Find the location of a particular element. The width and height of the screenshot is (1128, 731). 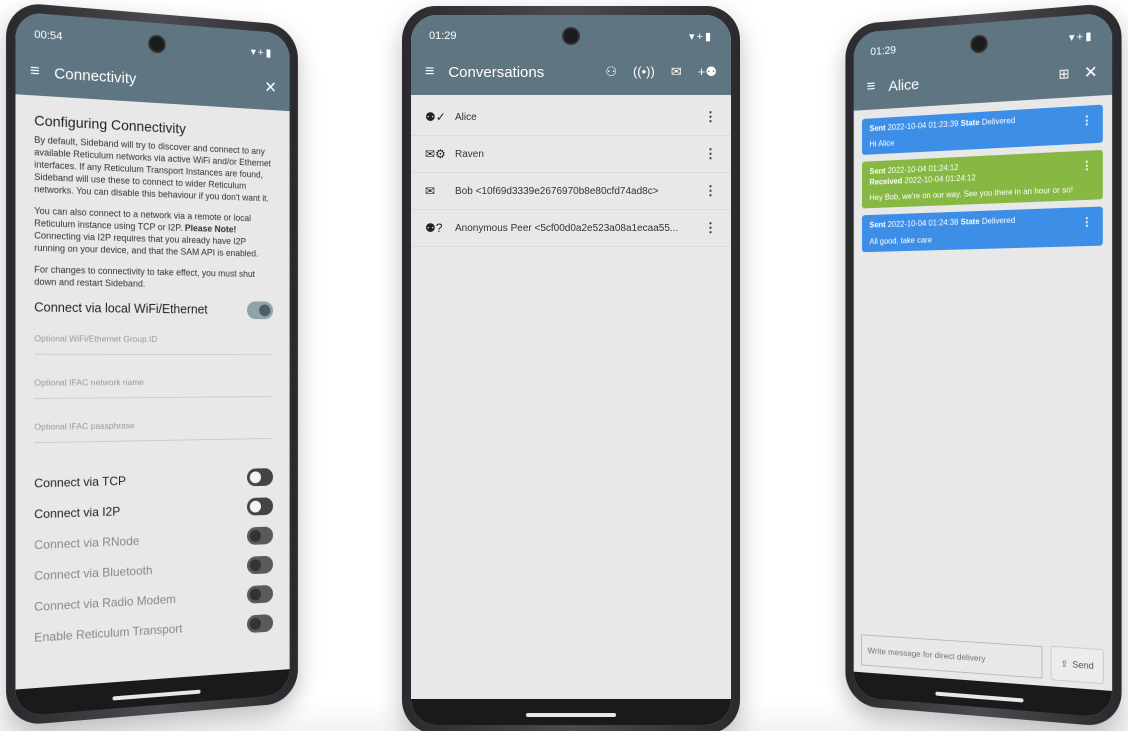

top-bar: 01:29 ▾+▮ ≡ Conversations ⚇ ((•)) ✉ +⚉ is located at coordinates (571, 55).